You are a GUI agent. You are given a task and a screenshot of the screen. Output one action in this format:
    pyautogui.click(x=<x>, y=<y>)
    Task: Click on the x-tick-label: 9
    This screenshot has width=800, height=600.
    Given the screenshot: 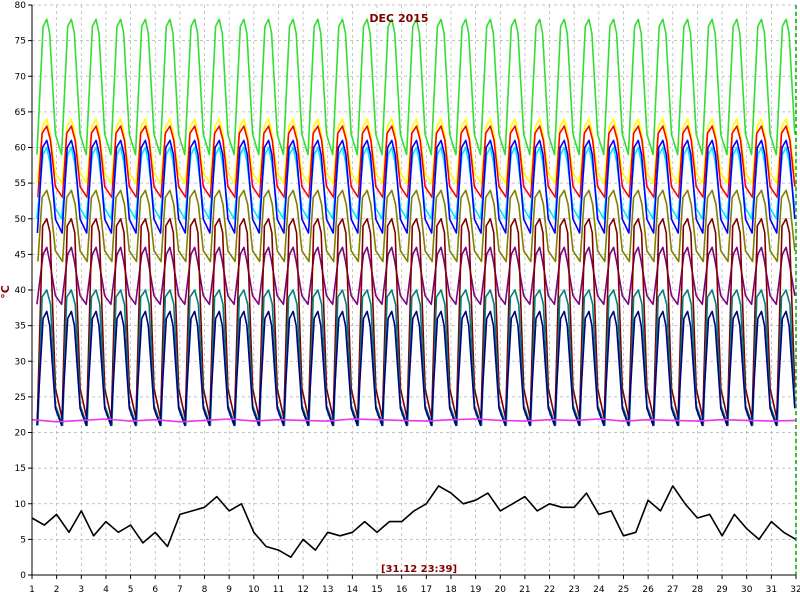 What is the action you would take?
    pyautogui.click(x=229, y=590)
    